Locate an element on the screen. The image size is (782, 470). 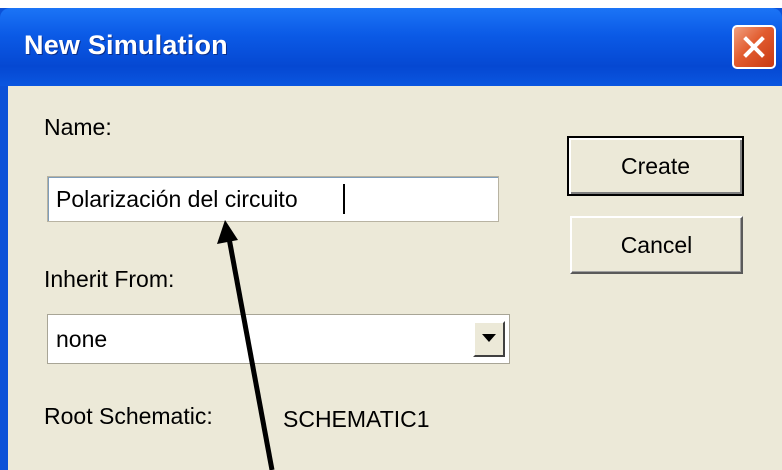
inherit-from-select: none is located at coordinates (278, 339).